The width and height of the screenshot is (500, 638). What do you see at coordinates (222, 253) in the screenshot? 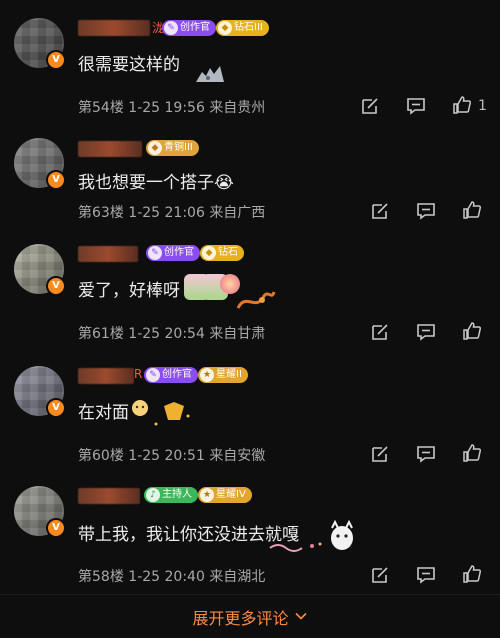
I see `level-badge: ◆ 钻石` at bounding box center [222, 253].